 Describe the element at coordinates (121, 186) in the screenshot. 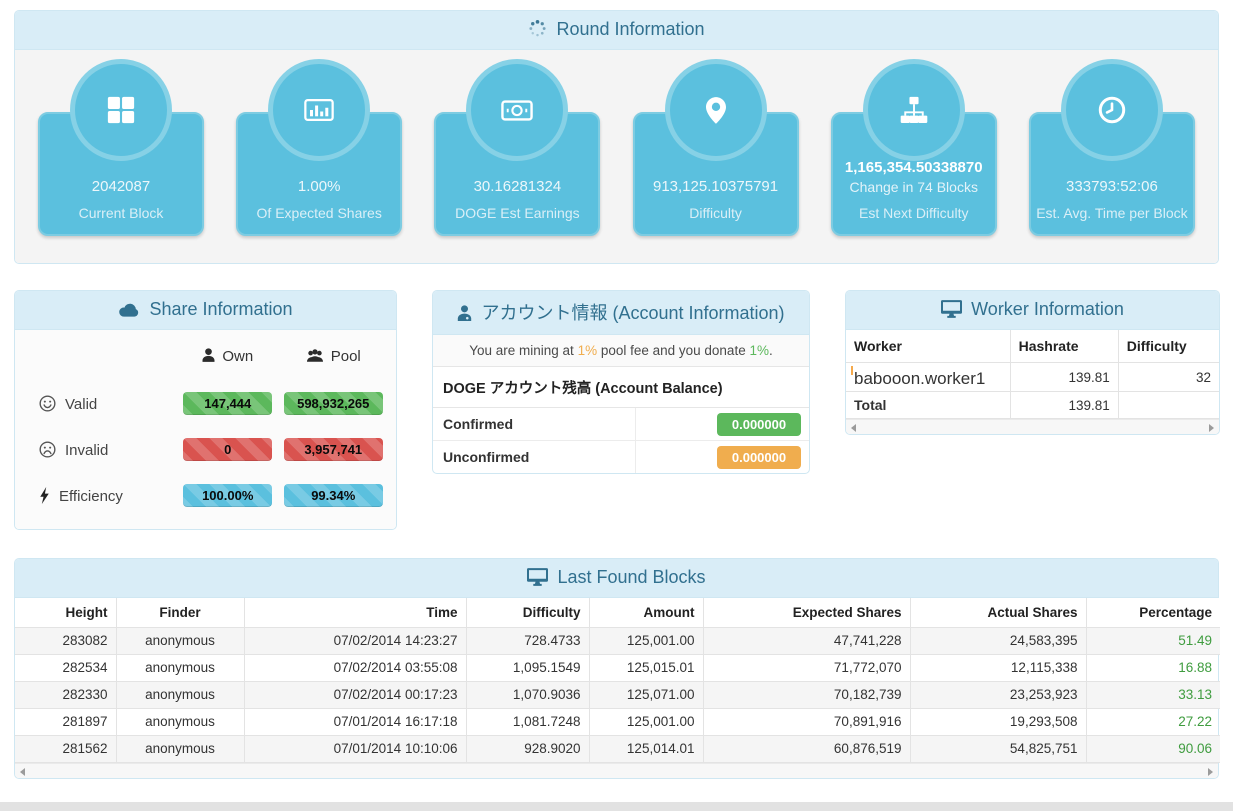

I see `tile-value: 2042087` at that location.